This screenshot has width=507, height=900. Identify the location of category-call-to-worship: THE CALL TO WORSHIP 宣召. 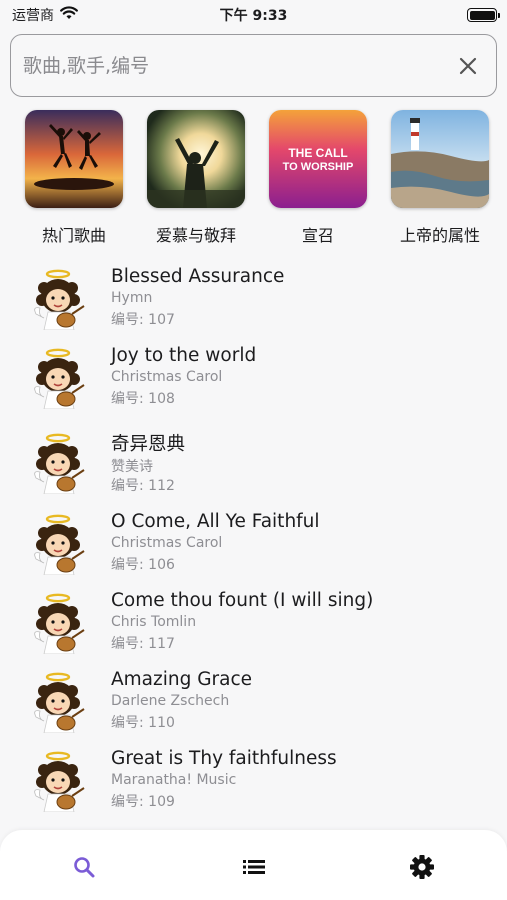
(318, 178).